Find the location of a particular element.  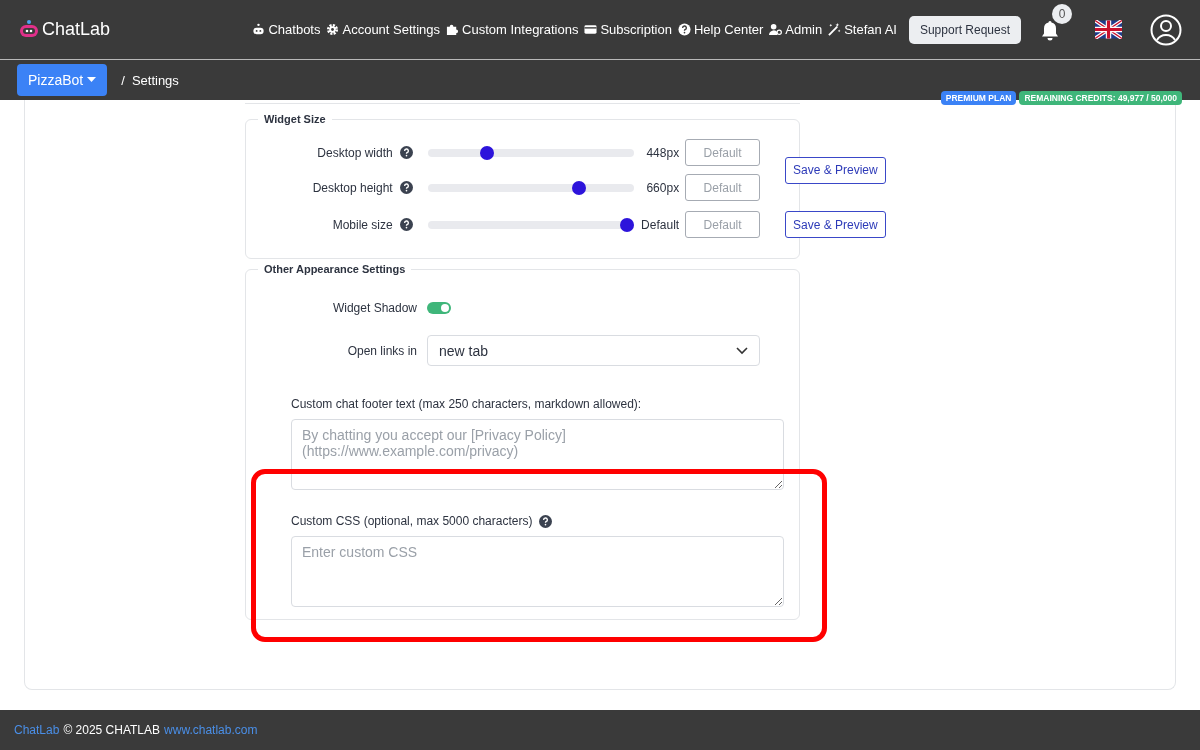

section-title: Widget Size is located at coordinates (295, 119).